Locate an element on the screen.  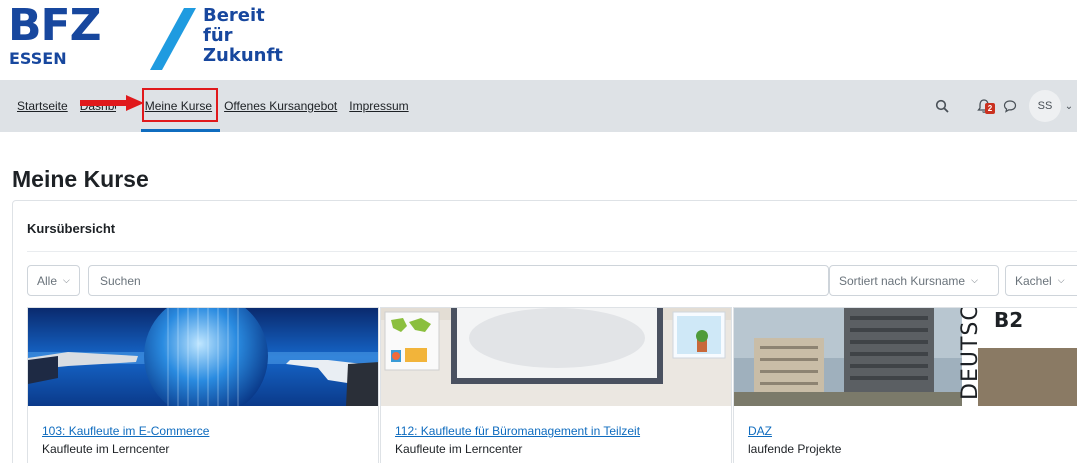
navbar-user-area: 2 SS ⌄ is located at coordinates (1002, 106).